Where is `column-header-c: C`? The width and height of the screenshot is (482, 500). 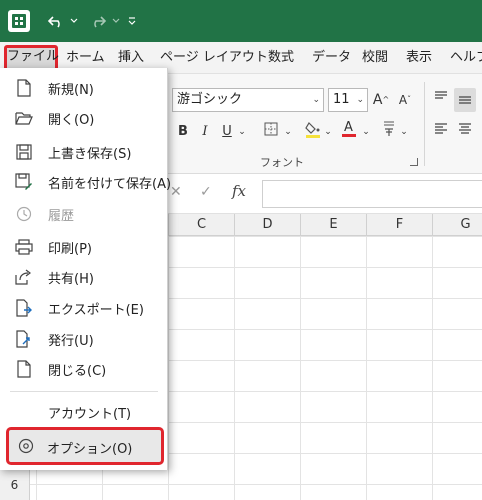 column-header-c: C is located at coordinates (201, 225).